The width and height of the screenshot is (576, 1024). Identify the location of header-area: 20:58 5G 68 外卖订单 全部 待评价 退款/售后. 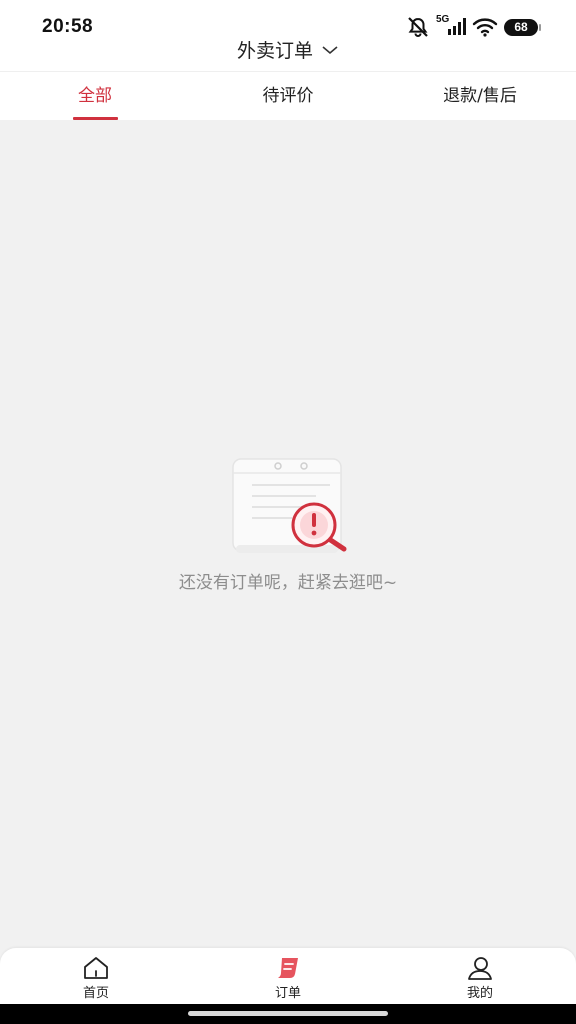
(288, 60).